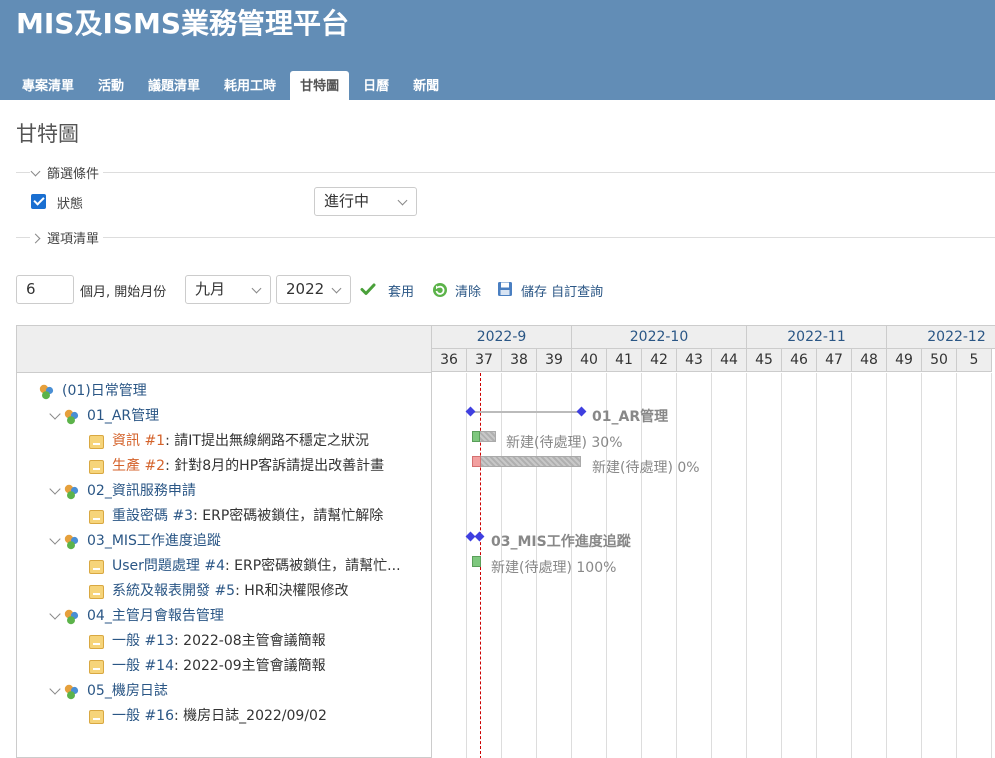 This screenshot has height=758, width=995. Describe the element at coordinates (224, 391) in the screenshot. I see `gantt-project-row: (01)日常管理` at that location.